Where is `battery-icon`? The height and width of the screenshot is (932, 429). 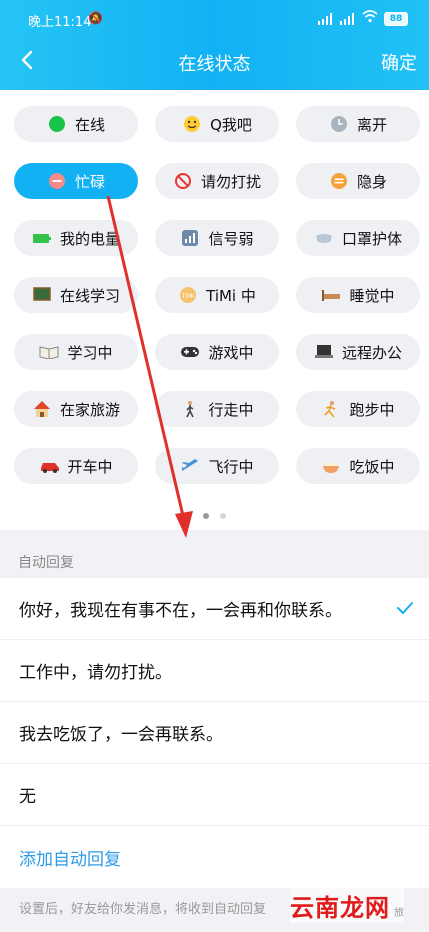 battery-icon is located at coordinates (42, 238).